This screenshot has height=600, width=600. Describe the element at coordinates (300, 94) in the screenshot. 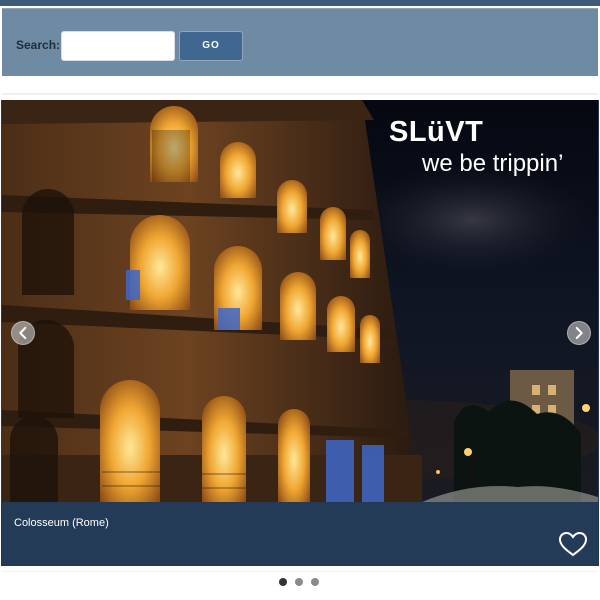

I see `header-separator` at that location.